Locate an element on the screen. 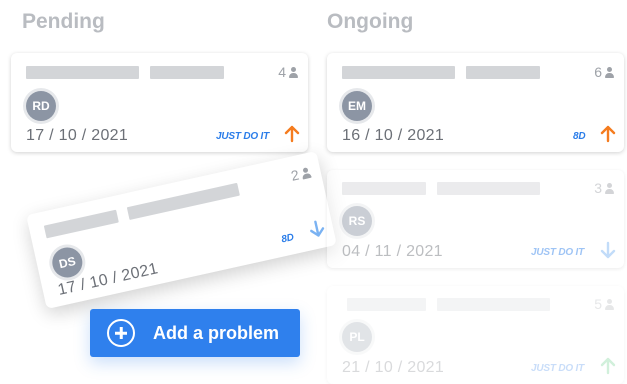 This screenshot has height=384, width=627. add-problem-button: Add a problem is located at coordinates (195, 333).